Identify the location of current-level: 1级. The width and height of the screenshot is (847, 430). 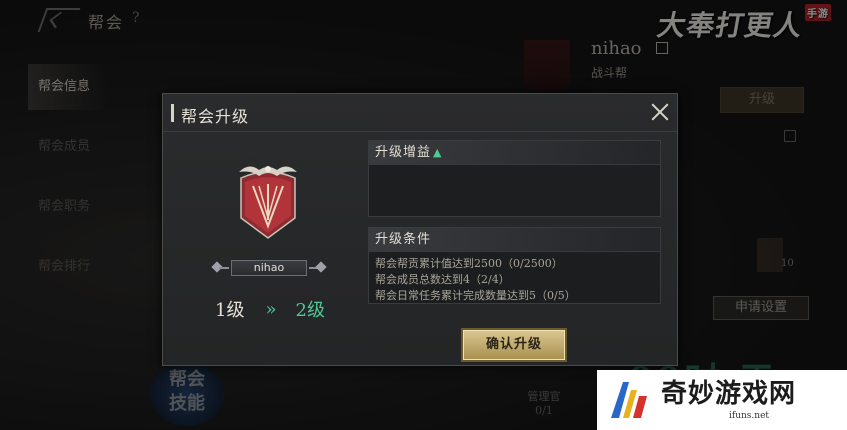
(230, 310).